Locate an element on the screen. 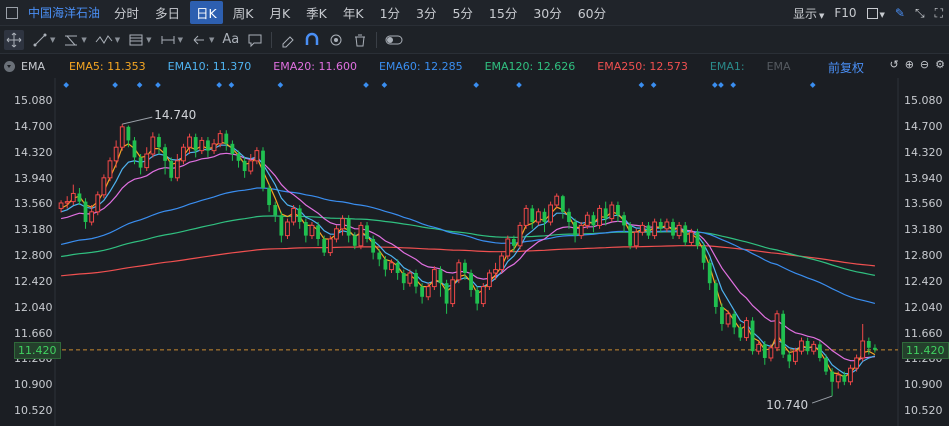  channel-tool-icon: ▼ is located at coordinates (75, 40).